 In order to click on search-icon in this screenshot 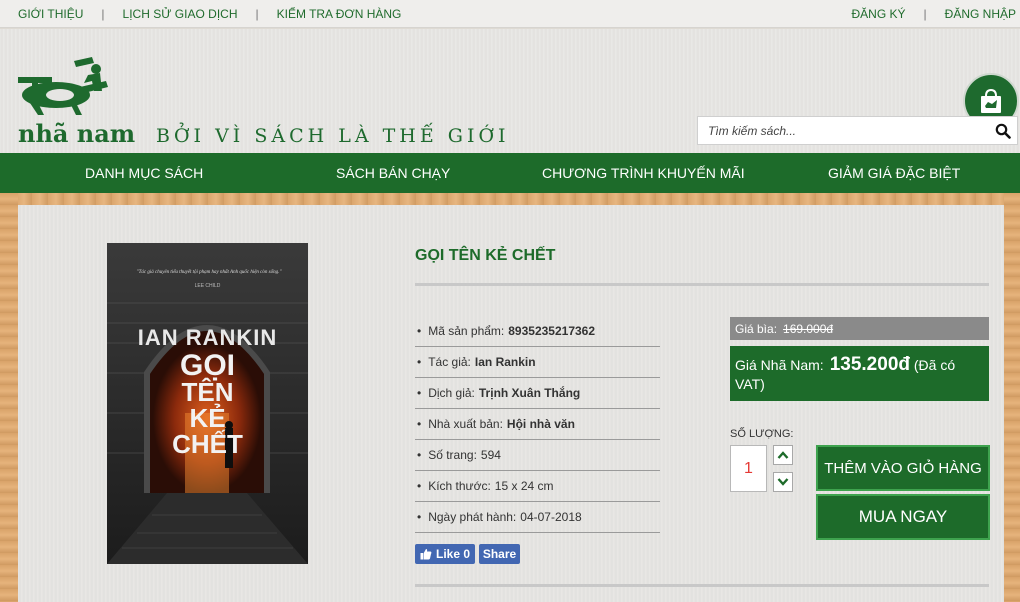, I will do `click(1003, 131)`.